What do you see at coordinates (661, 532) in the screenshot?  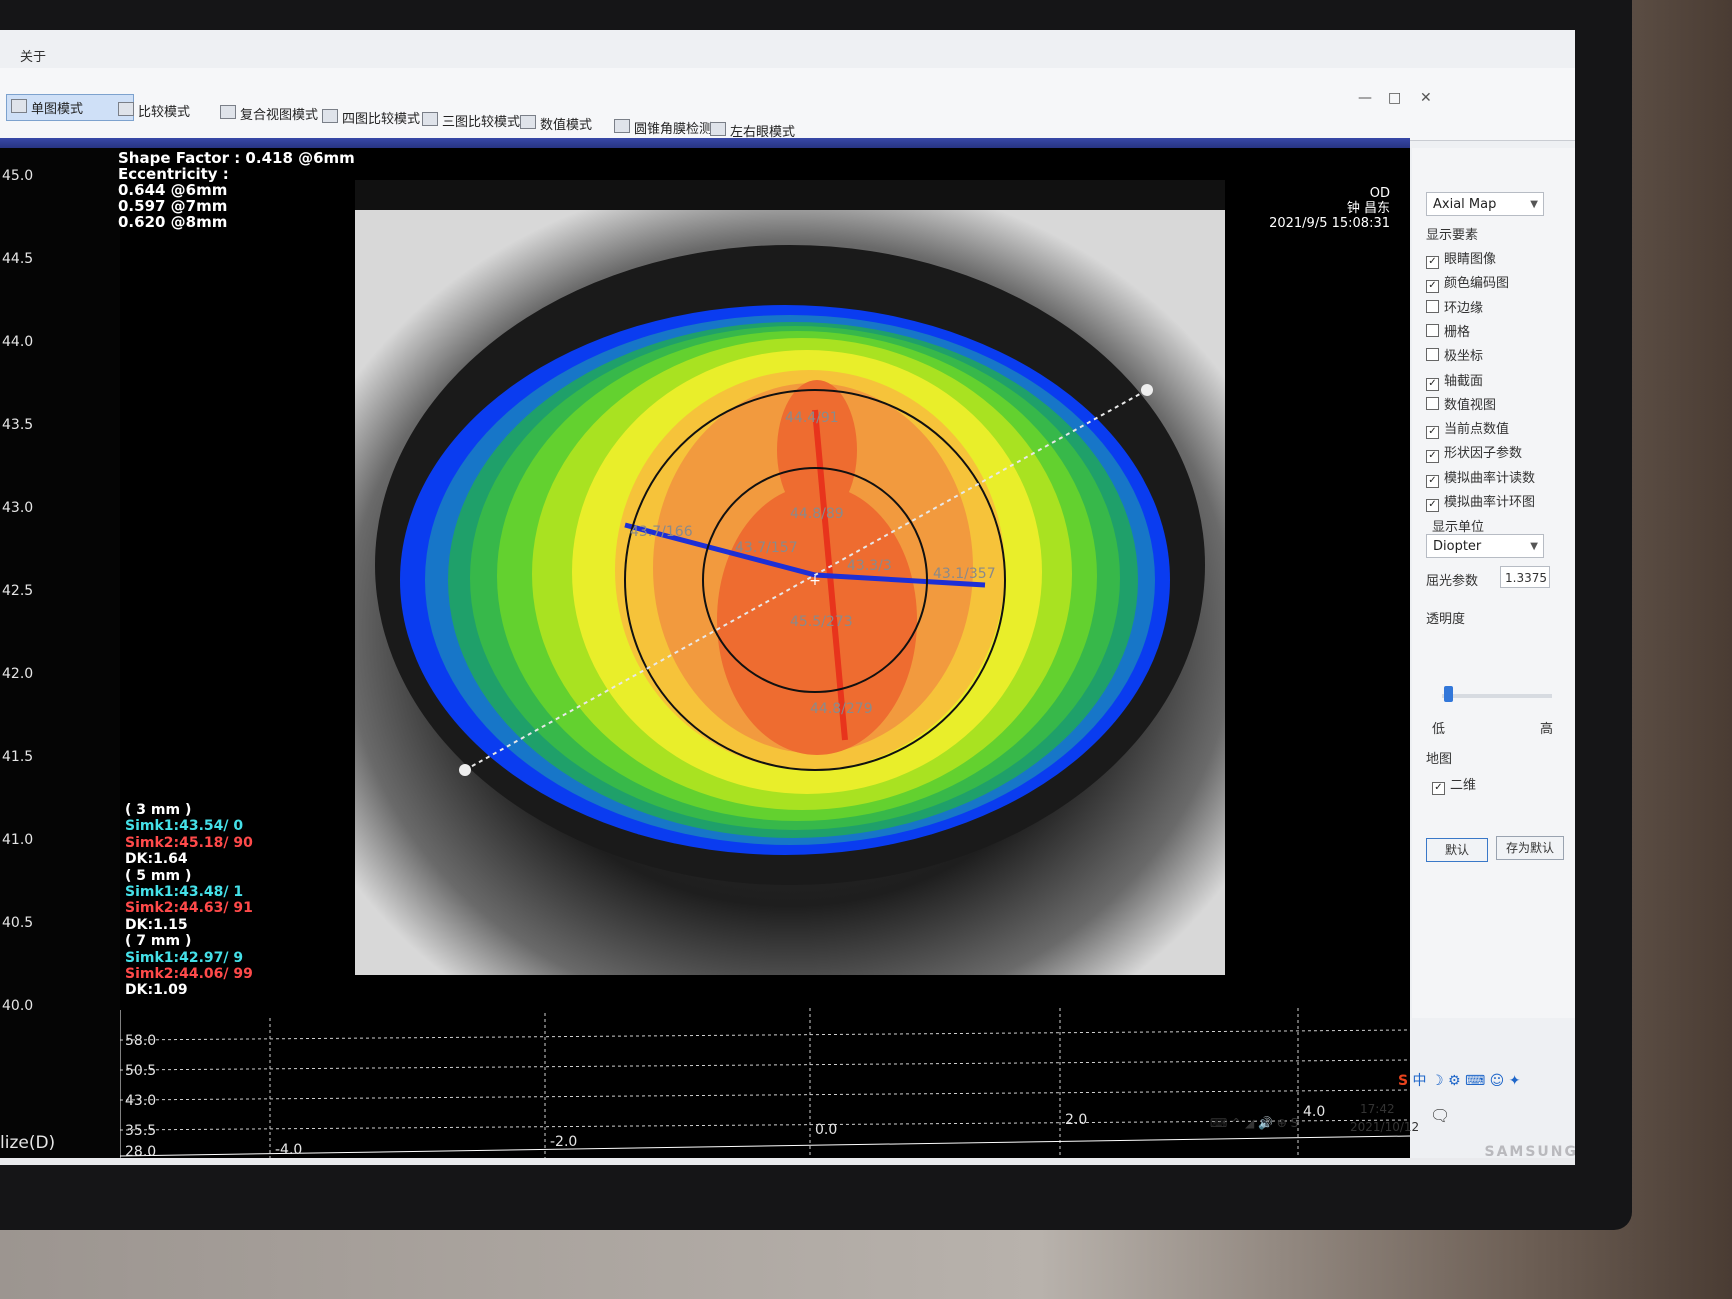 I see `map-label-outer-left: 43.7/166` at bounding box center [661, 532].